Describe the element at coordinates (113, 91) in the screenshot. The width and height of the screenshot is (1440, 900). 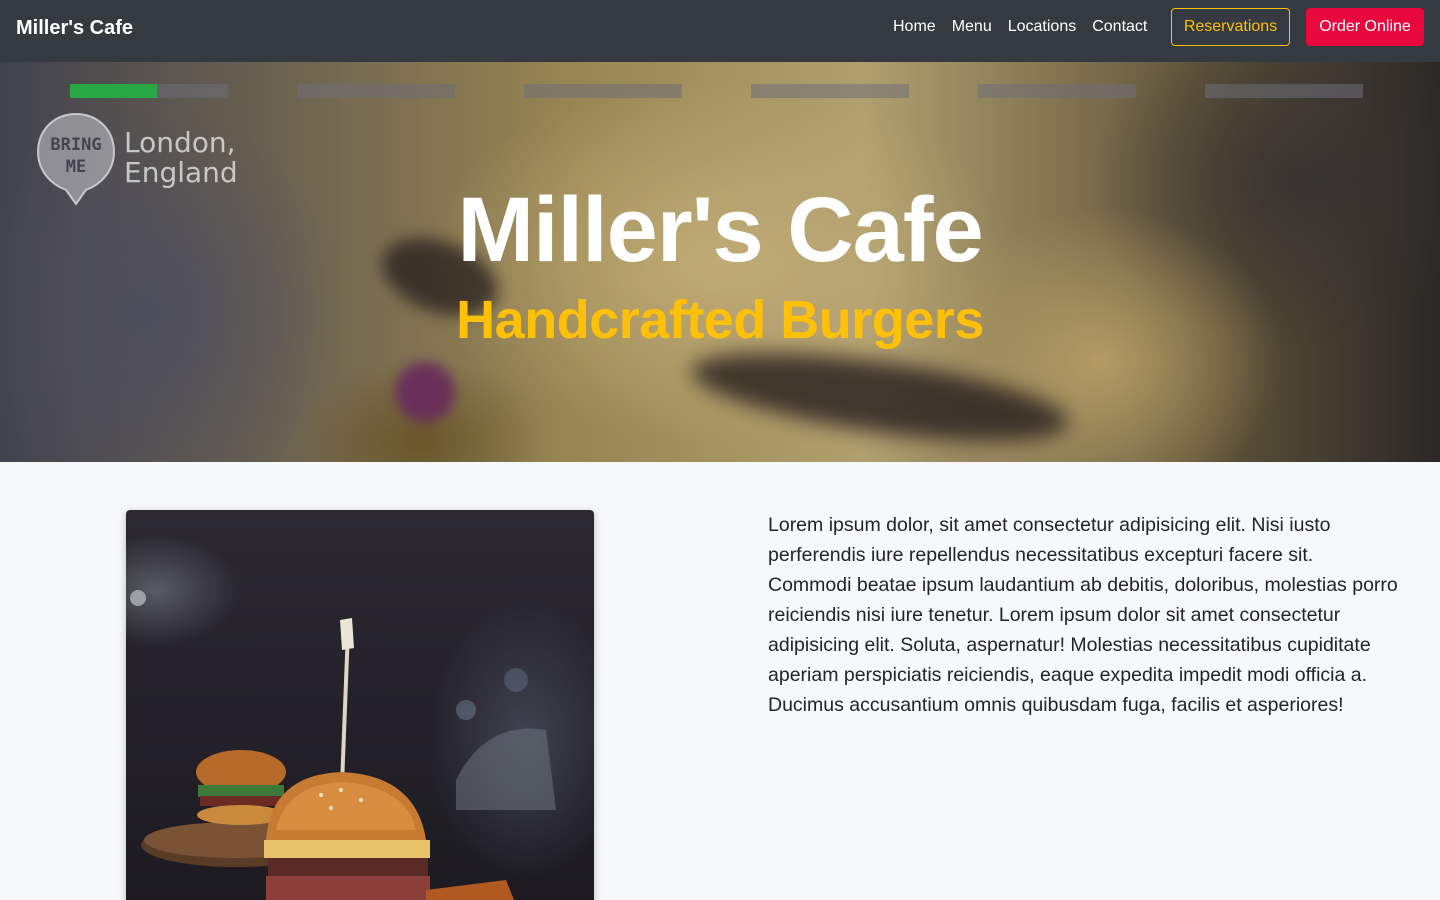
I see `carousel-progress-fill` at that location.